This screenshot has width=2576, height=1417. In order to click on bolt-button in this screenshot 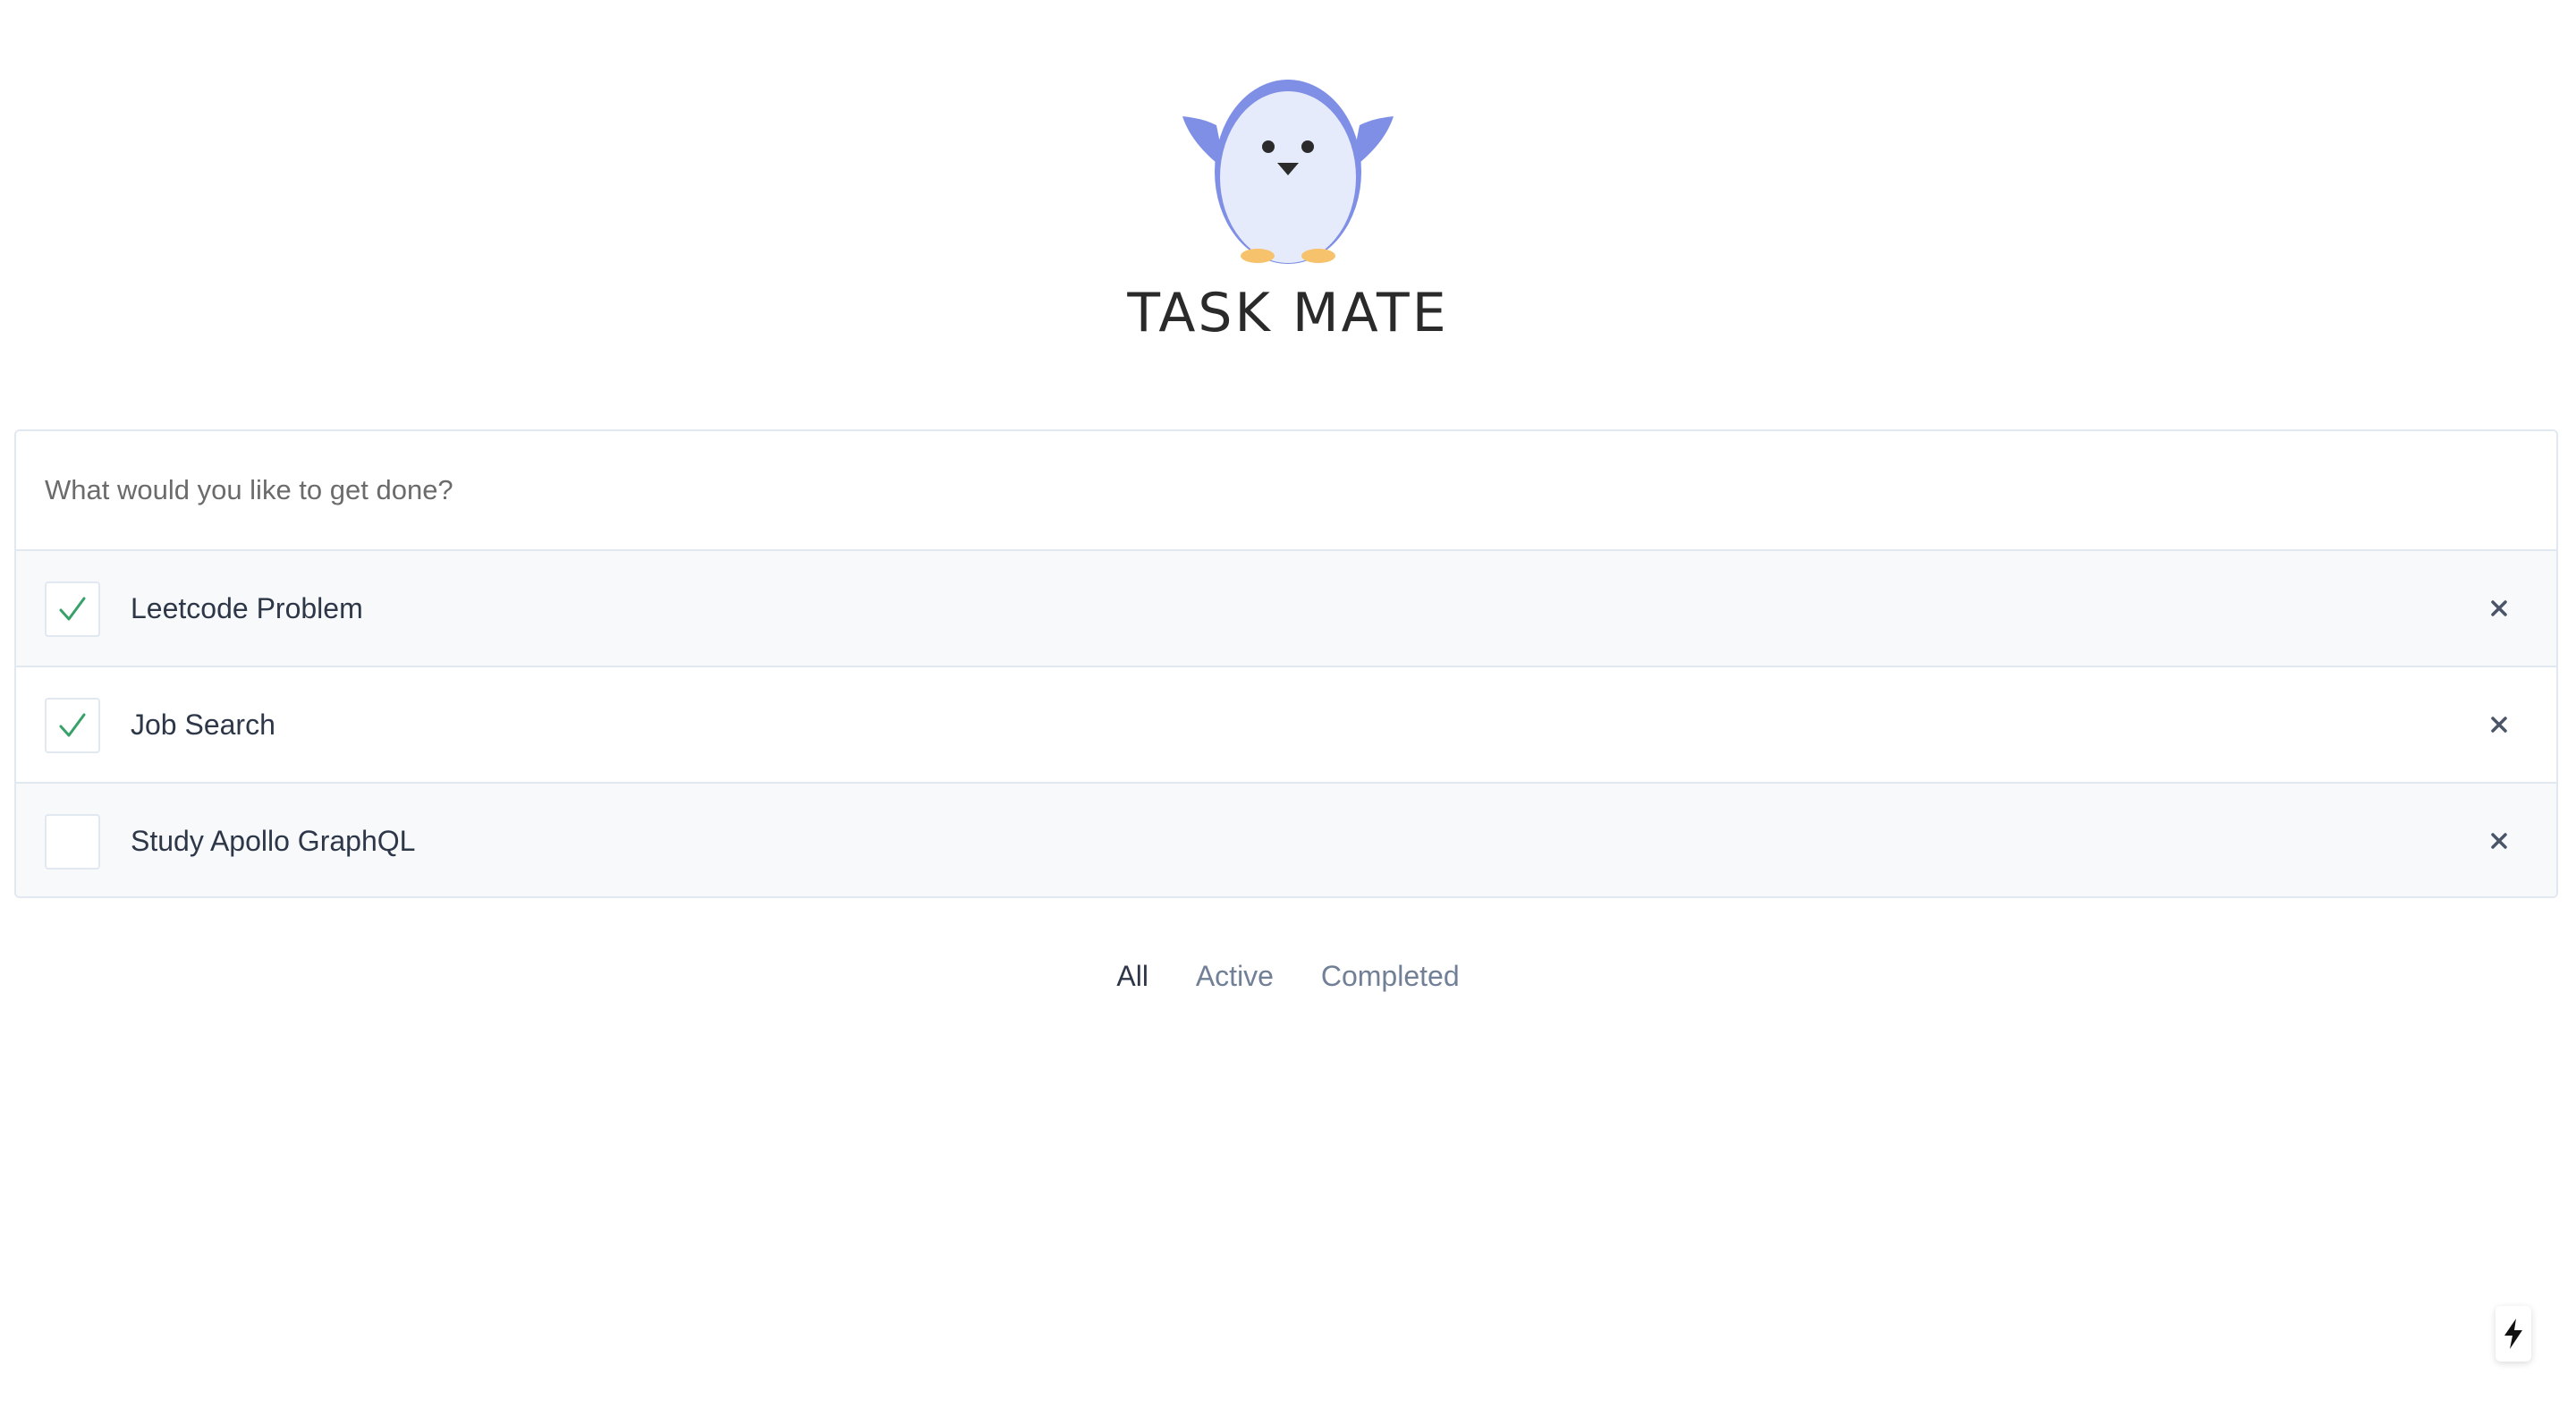, I will do `click(2513, 1334)`.